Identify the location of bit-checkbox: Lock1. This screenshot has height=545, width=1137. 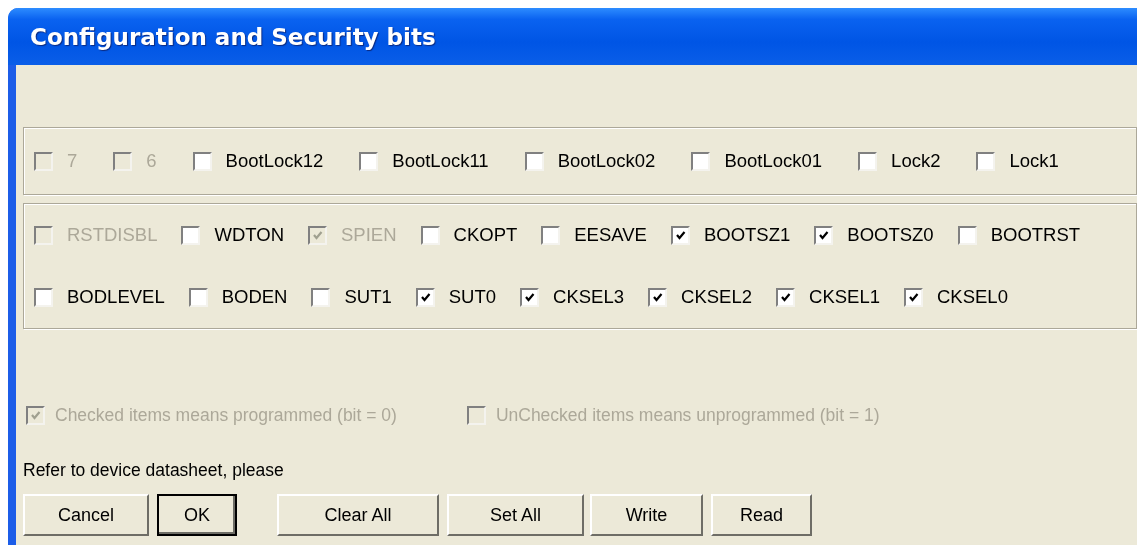
(1017, 161).